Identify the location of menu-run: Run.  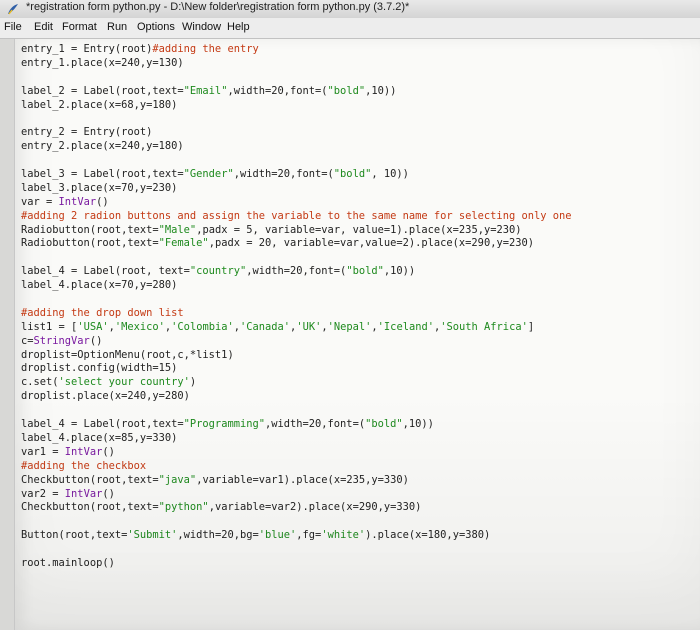
(117, 27).